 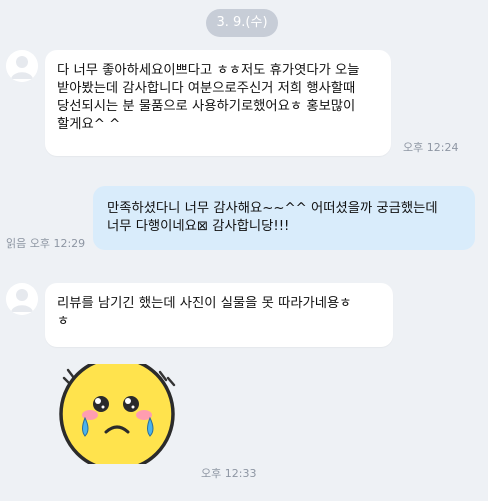 What do you see at coordinates (242, 23) in the screenshot?
I see `date-divider: 3. 9.(수)` at bounding box center [242, 23].